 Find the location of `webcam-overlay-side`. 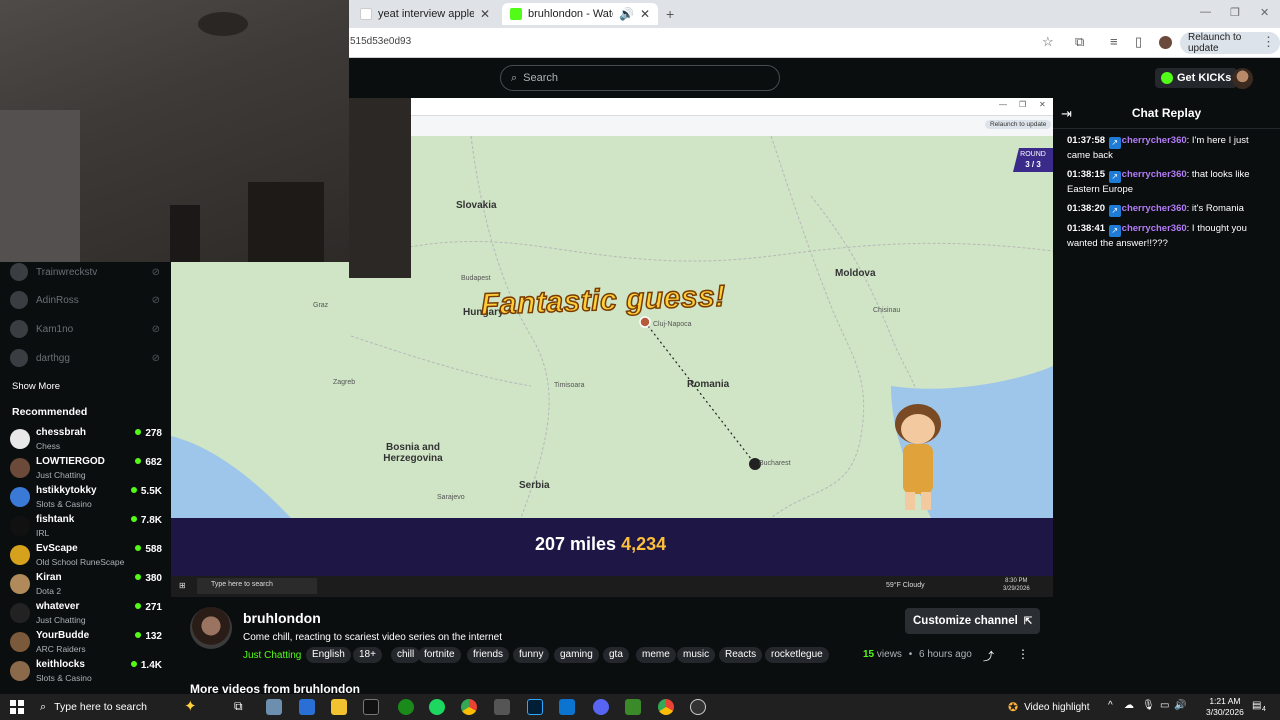

webcam-overlay-side is located at coordinates (380, 188).